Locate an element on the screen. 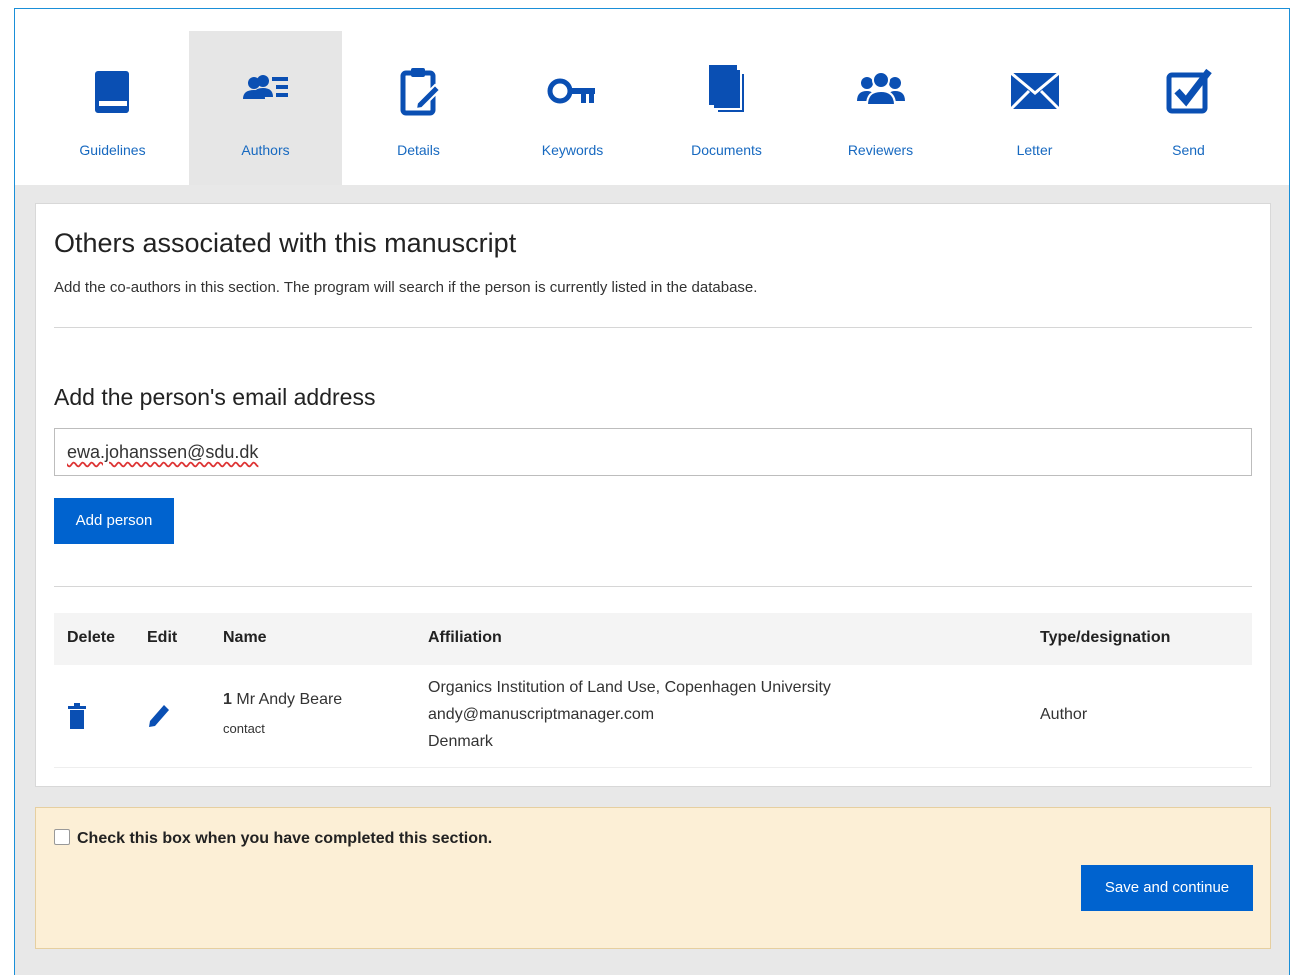 Image resolution: width=1297 pixels, height=975 pixels. email-field: ewa.johanssen@sdu.dk is located at coordinates (653, 452).